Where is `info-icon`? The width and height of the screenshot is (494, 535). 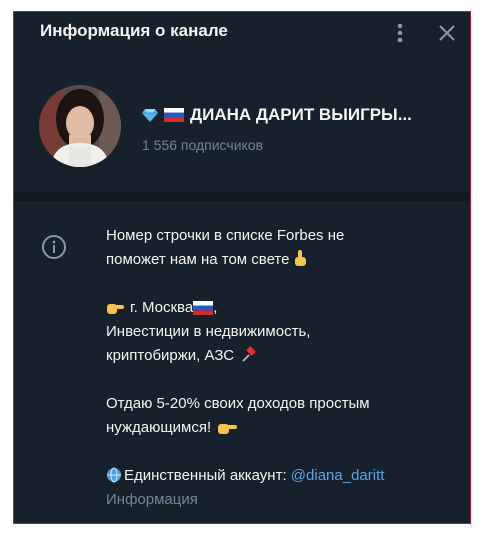 info-icon is located at coordinates (54, 247).